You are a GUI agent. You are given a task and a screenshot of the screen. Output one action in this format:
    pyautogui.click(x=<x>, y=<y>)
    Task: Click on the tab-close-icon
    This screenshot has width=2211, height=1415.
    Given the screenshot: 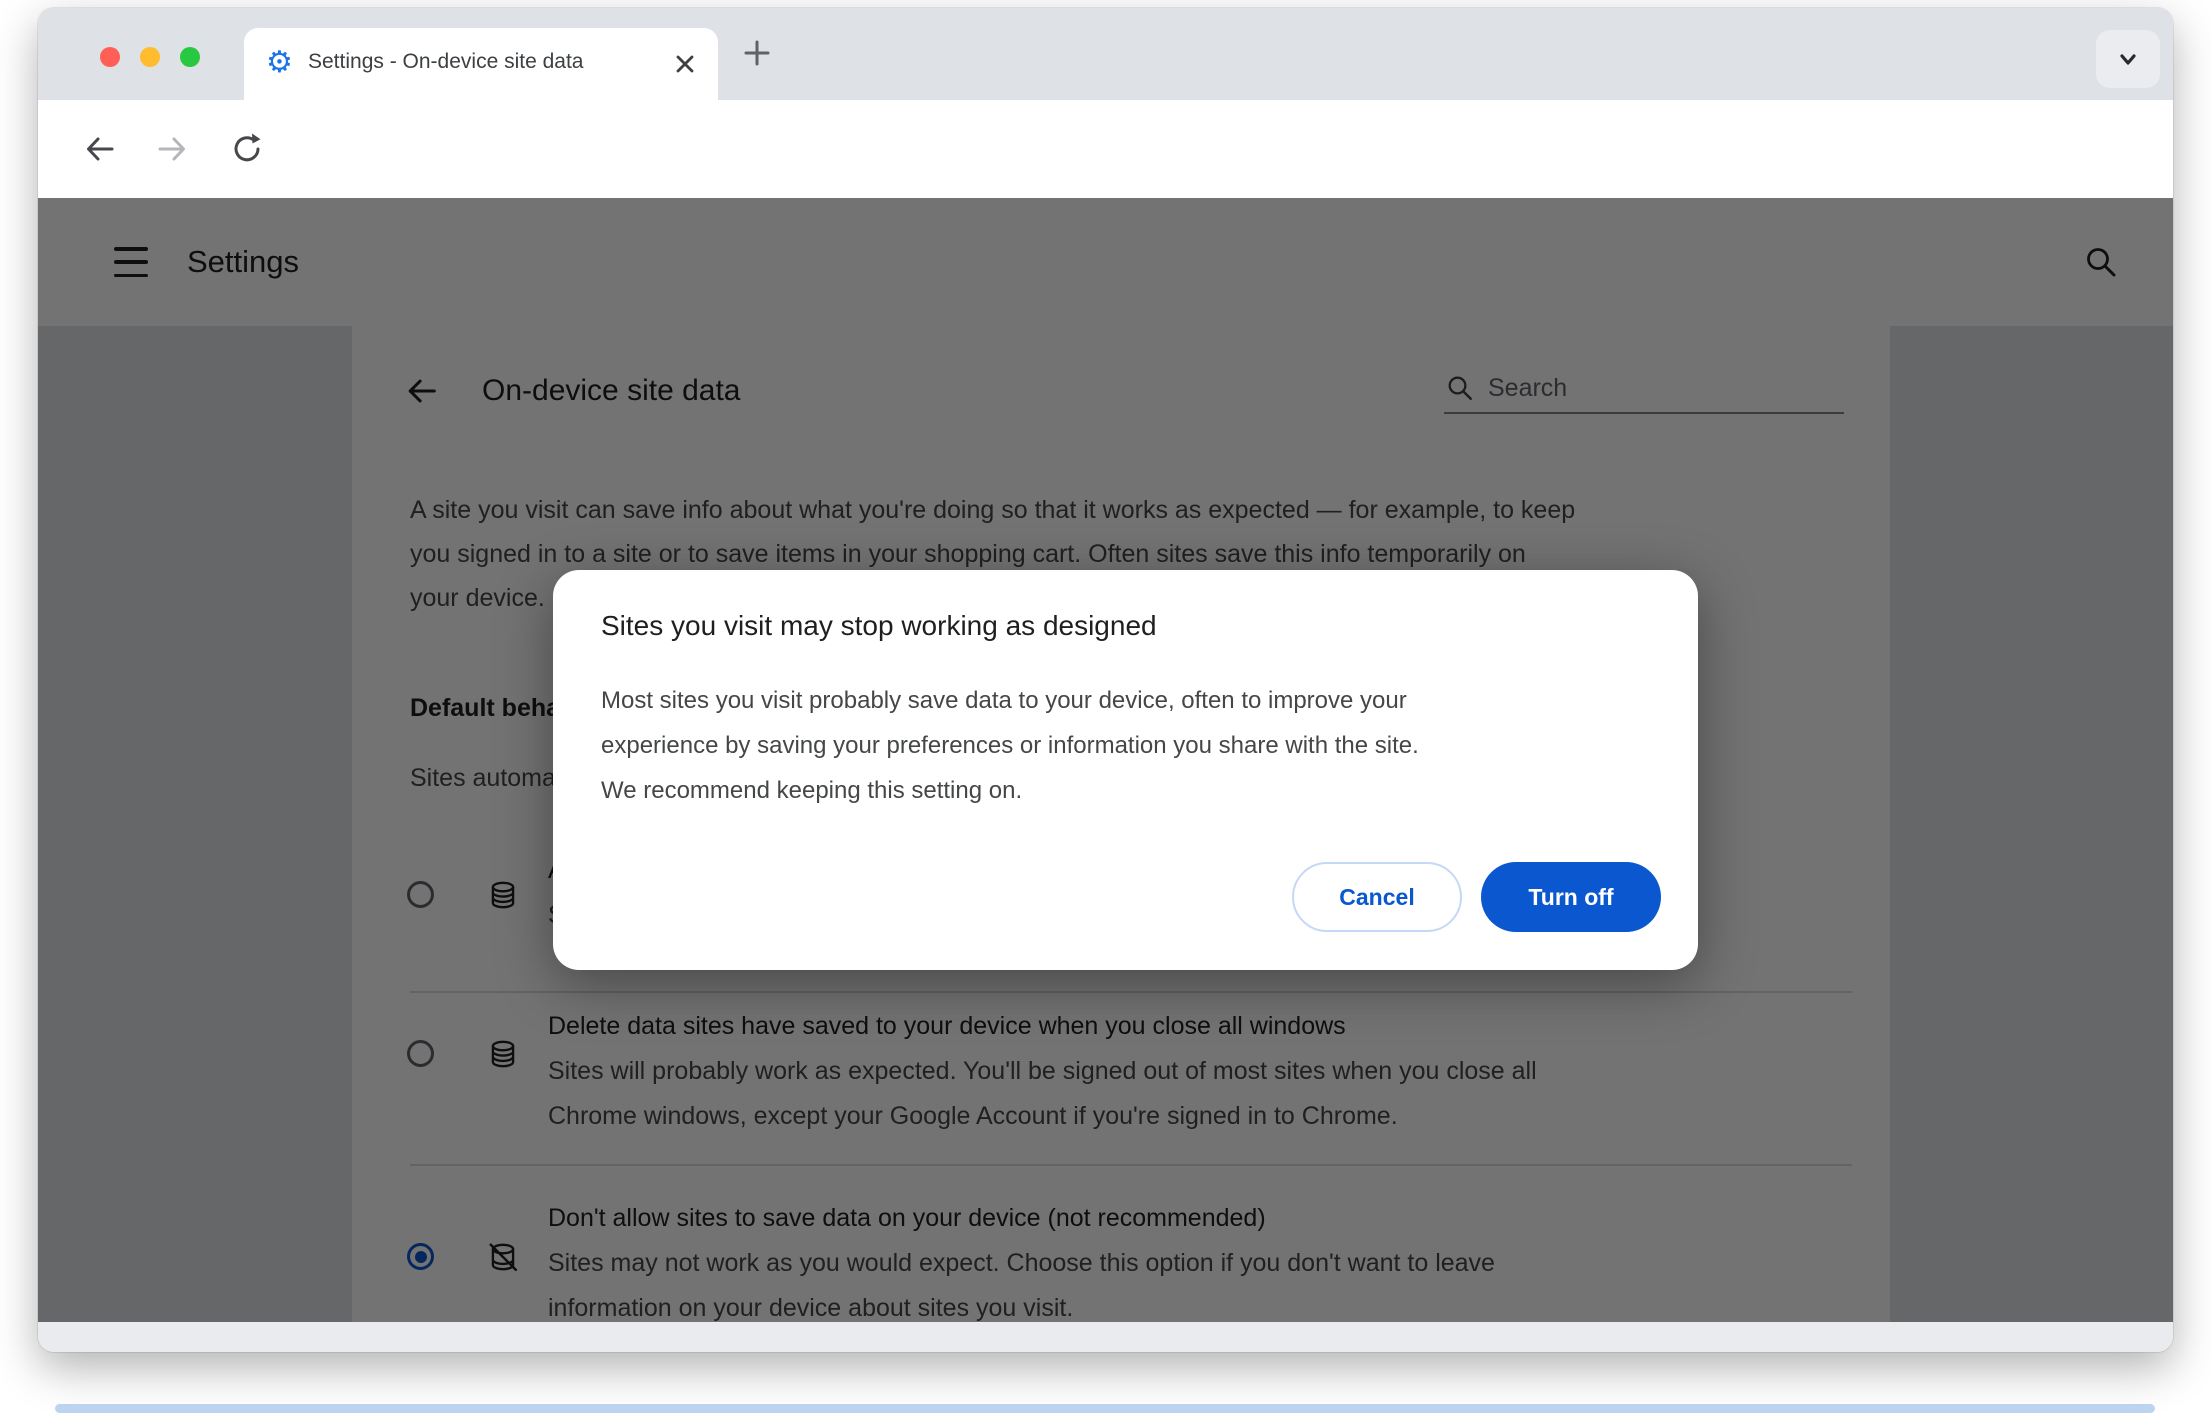 What is the action you would take?
    pyautogui.click(x=685, y=64)
    